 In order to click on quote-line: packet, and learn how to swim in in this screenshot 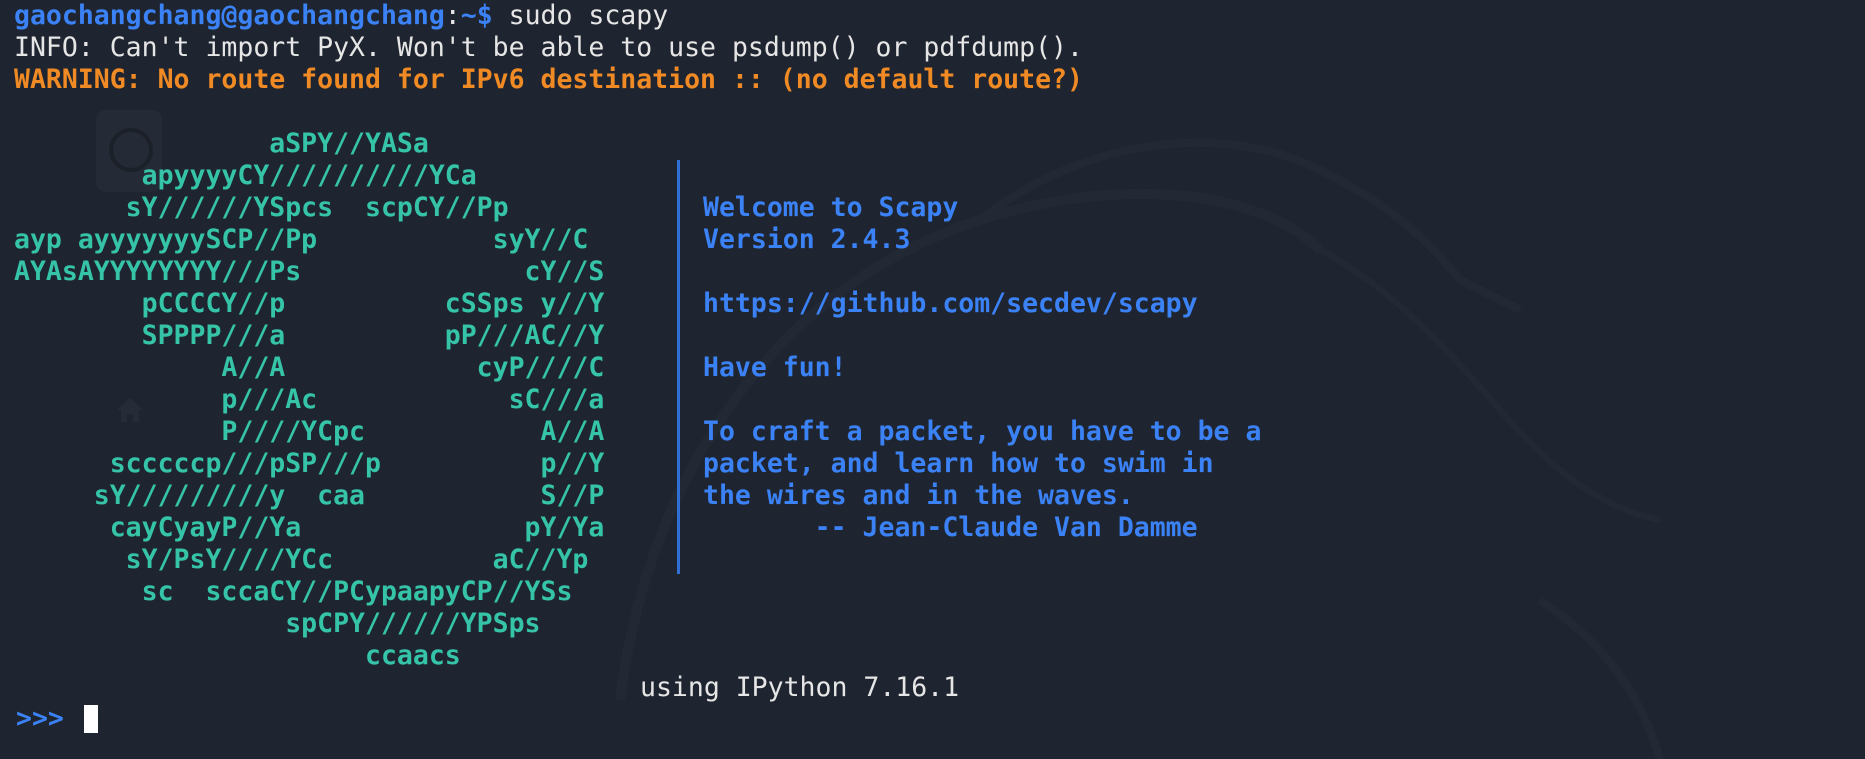, I will do `click(958, 463)`.